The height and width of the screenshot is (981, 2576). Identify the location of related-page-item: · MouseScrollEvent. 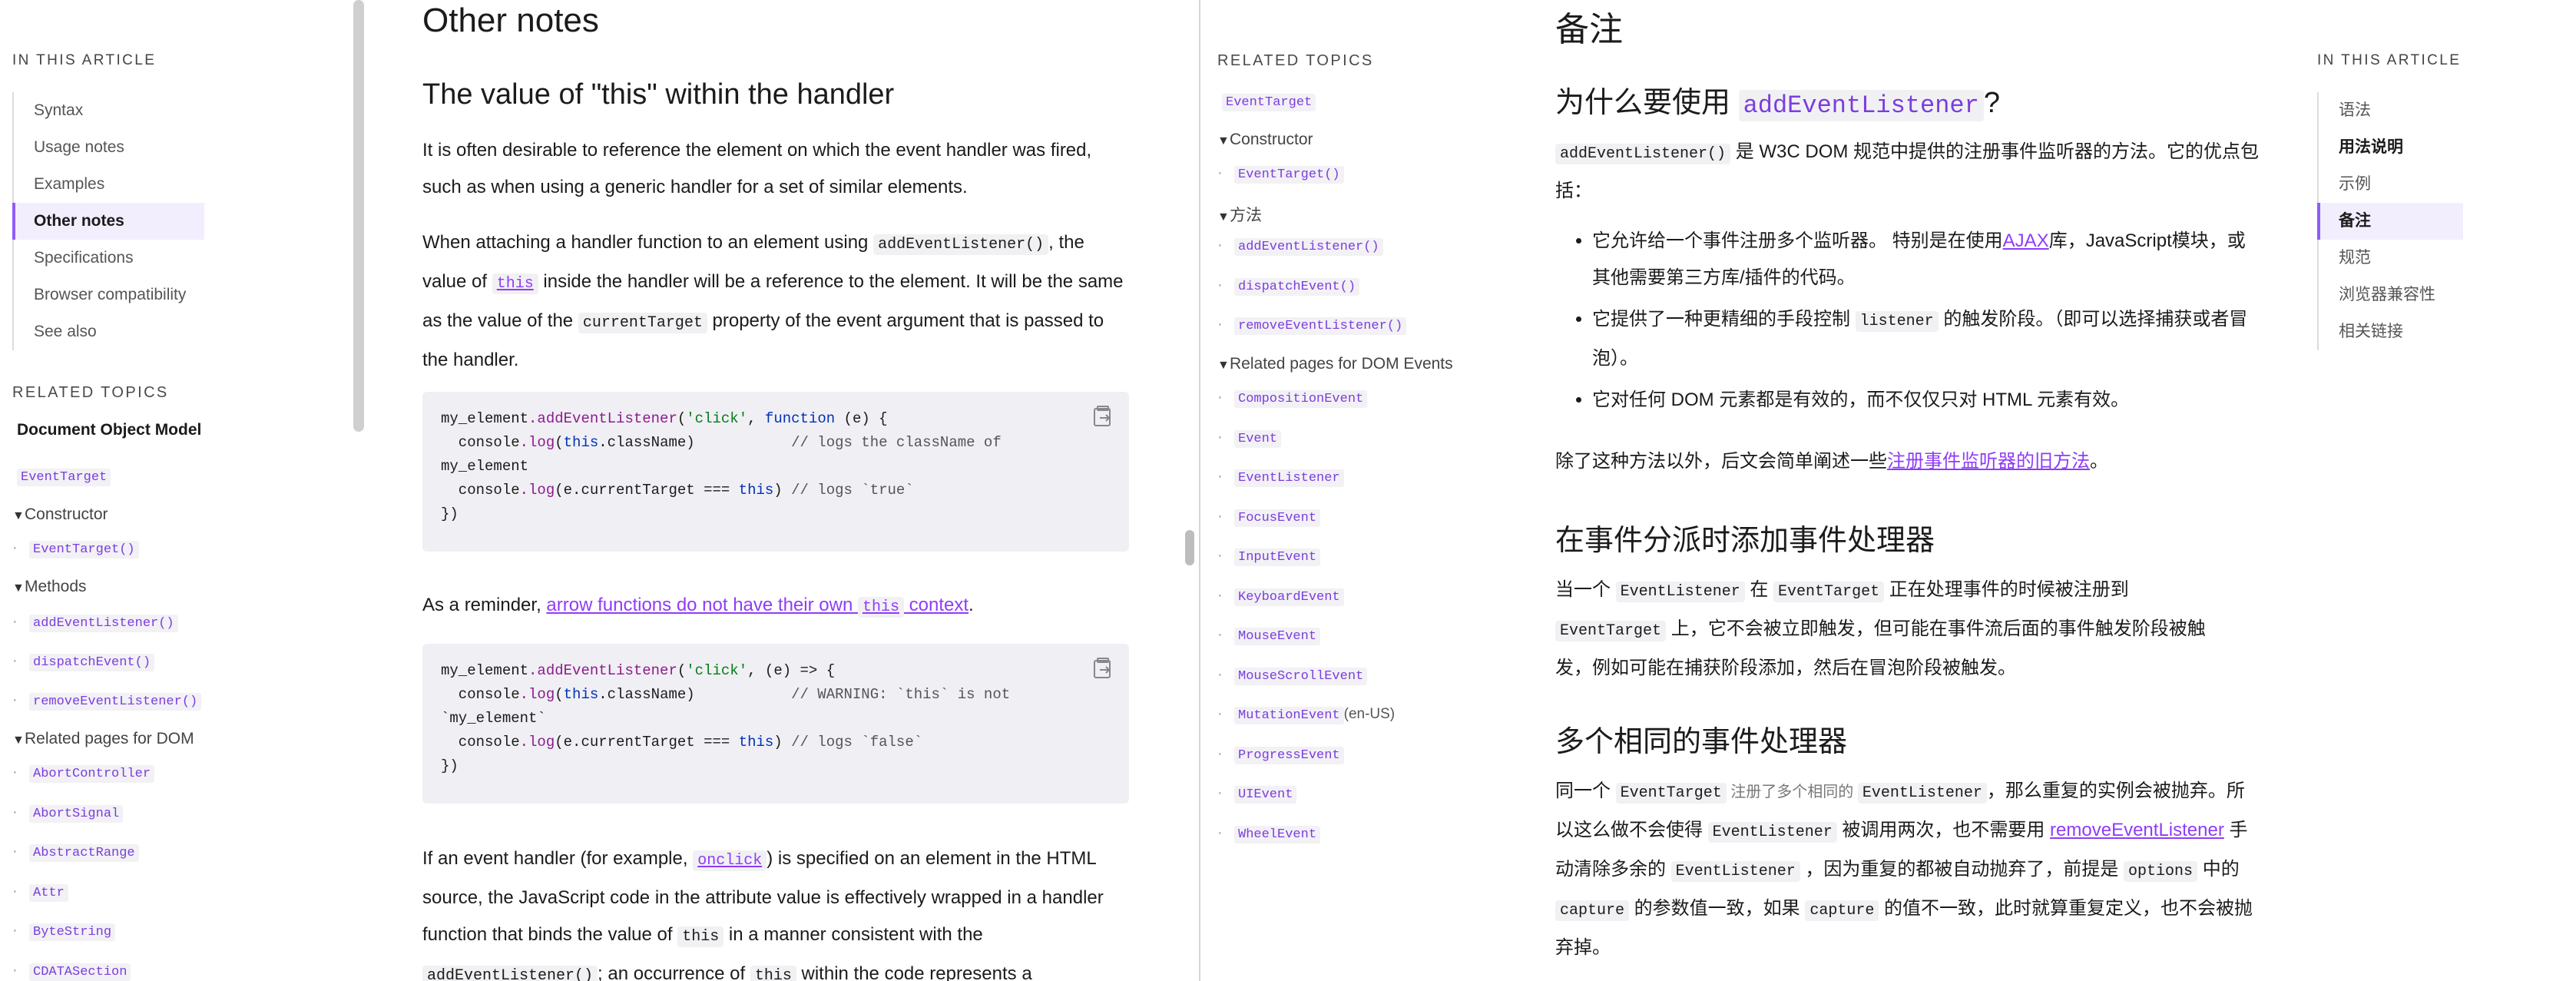
(1292, 675).